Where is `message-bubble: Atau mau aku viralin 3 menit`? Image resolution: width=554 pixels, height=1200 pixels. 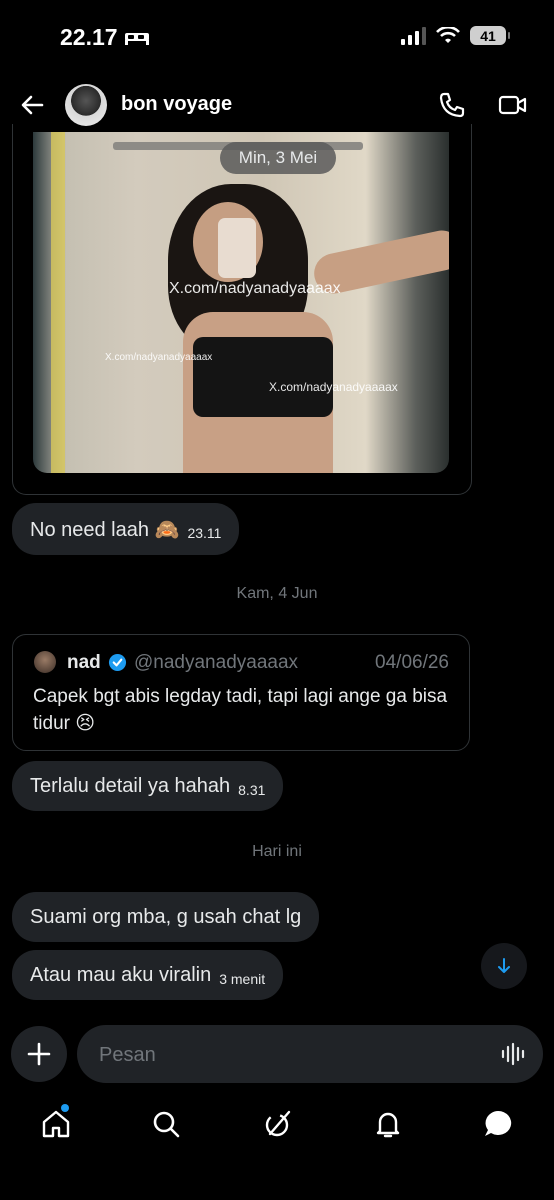 message-bubble: Atau mau aku viralin 3 menit is located at coordinates (148, 975).